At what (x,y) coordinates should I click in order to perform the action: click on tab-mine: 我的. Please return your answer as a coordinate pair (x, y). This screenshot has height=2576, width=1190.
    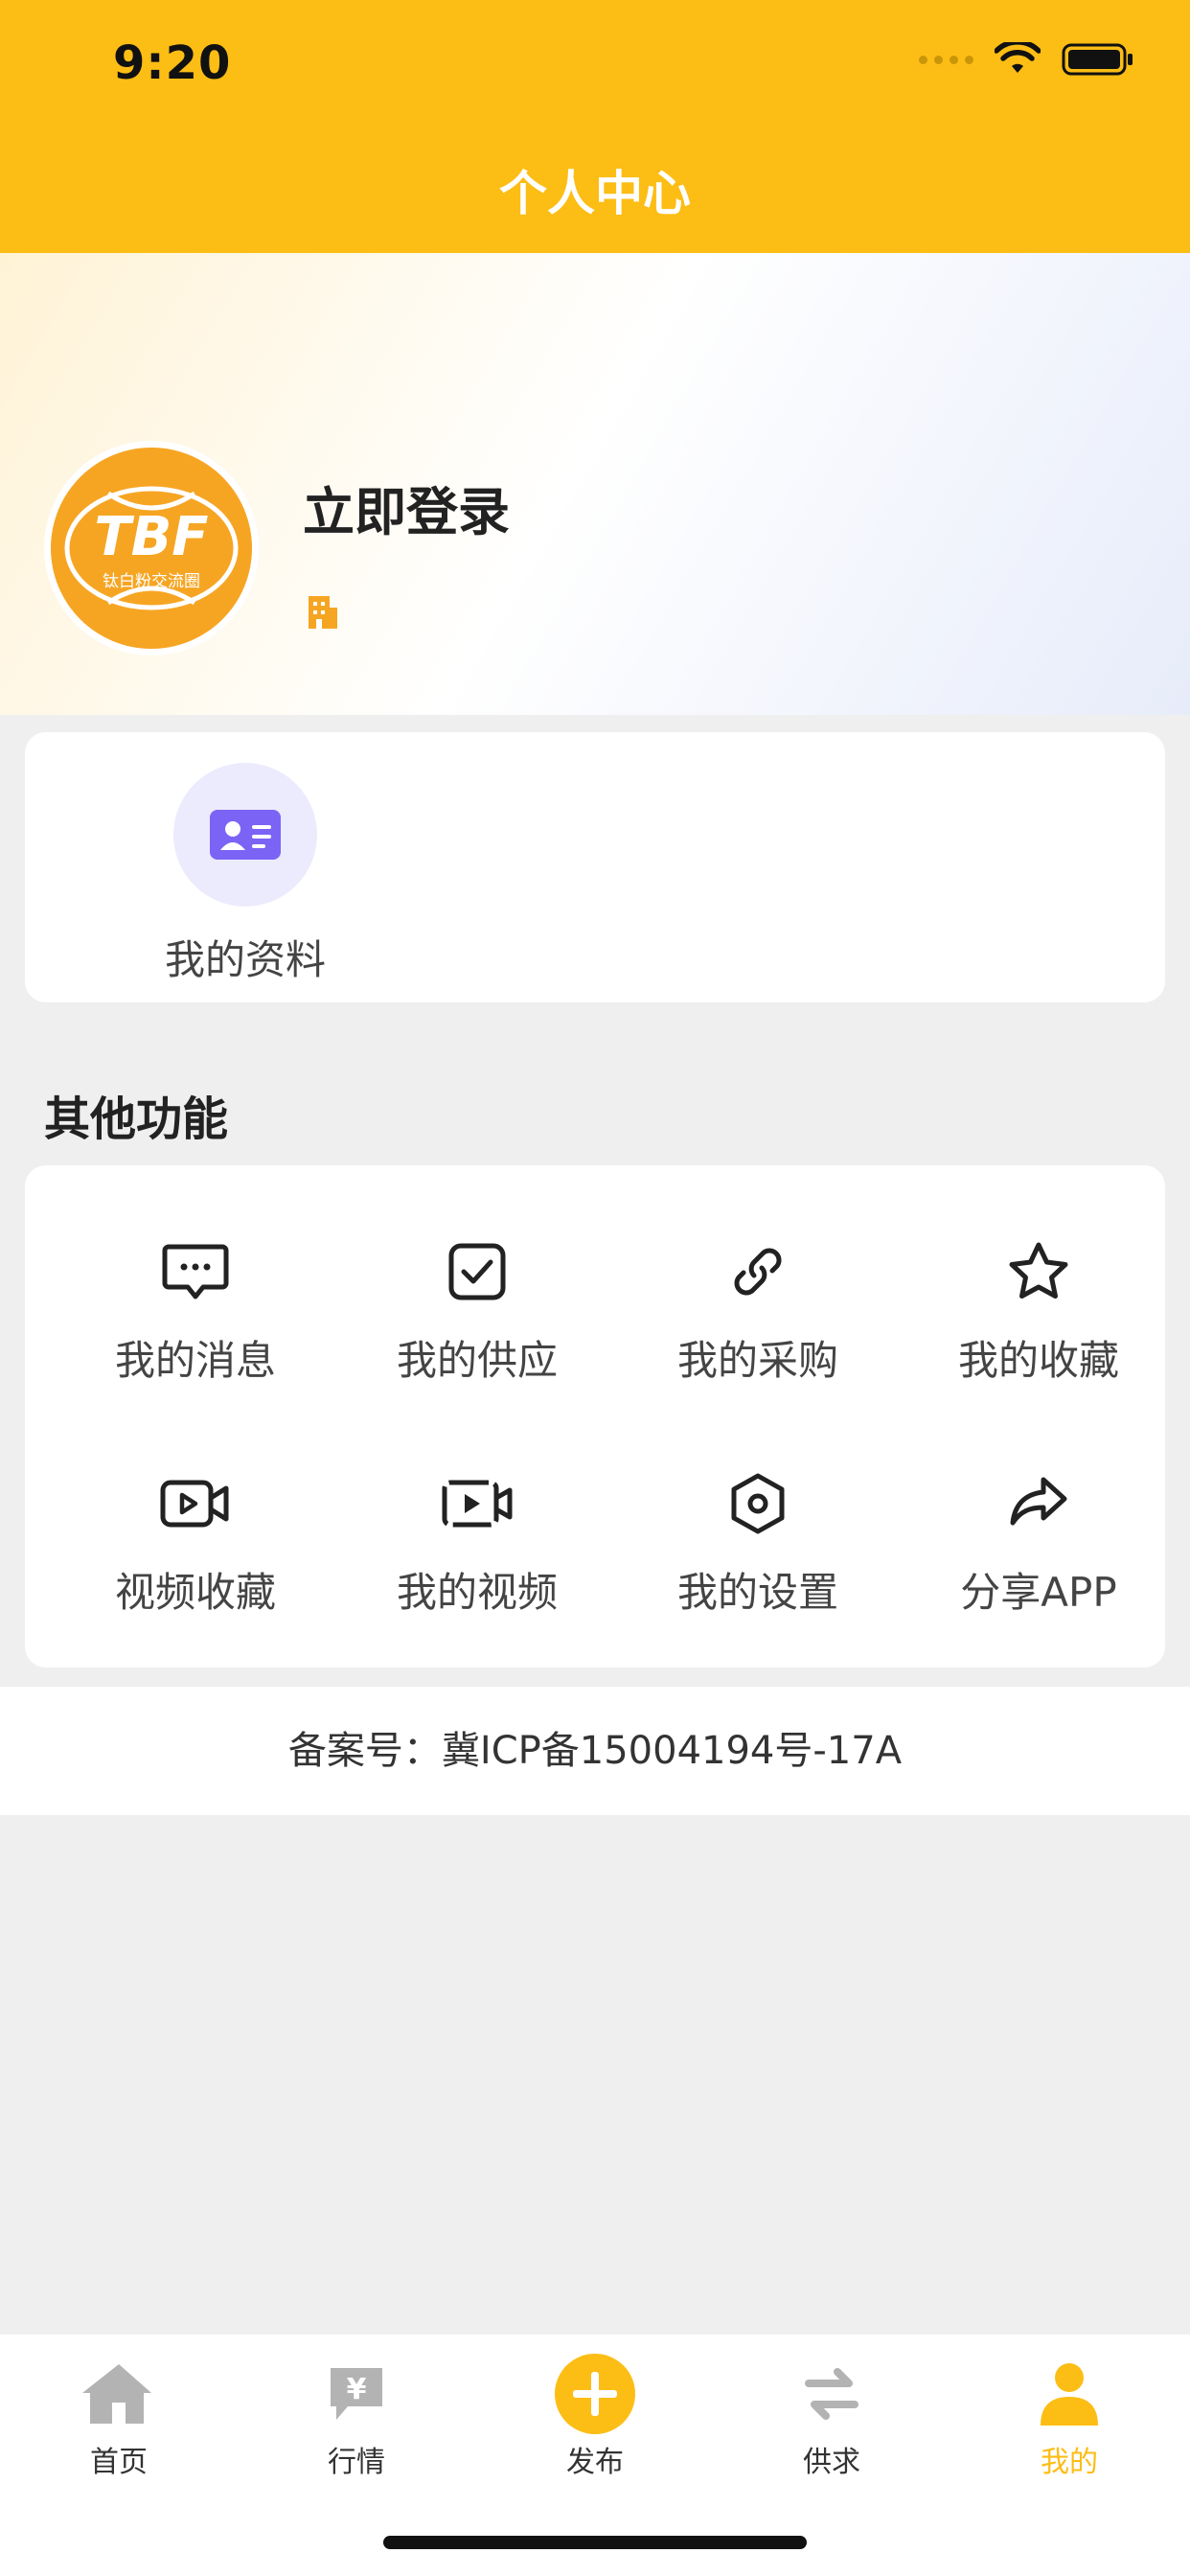
    Looking at the image, I should click on (1070, 2416).